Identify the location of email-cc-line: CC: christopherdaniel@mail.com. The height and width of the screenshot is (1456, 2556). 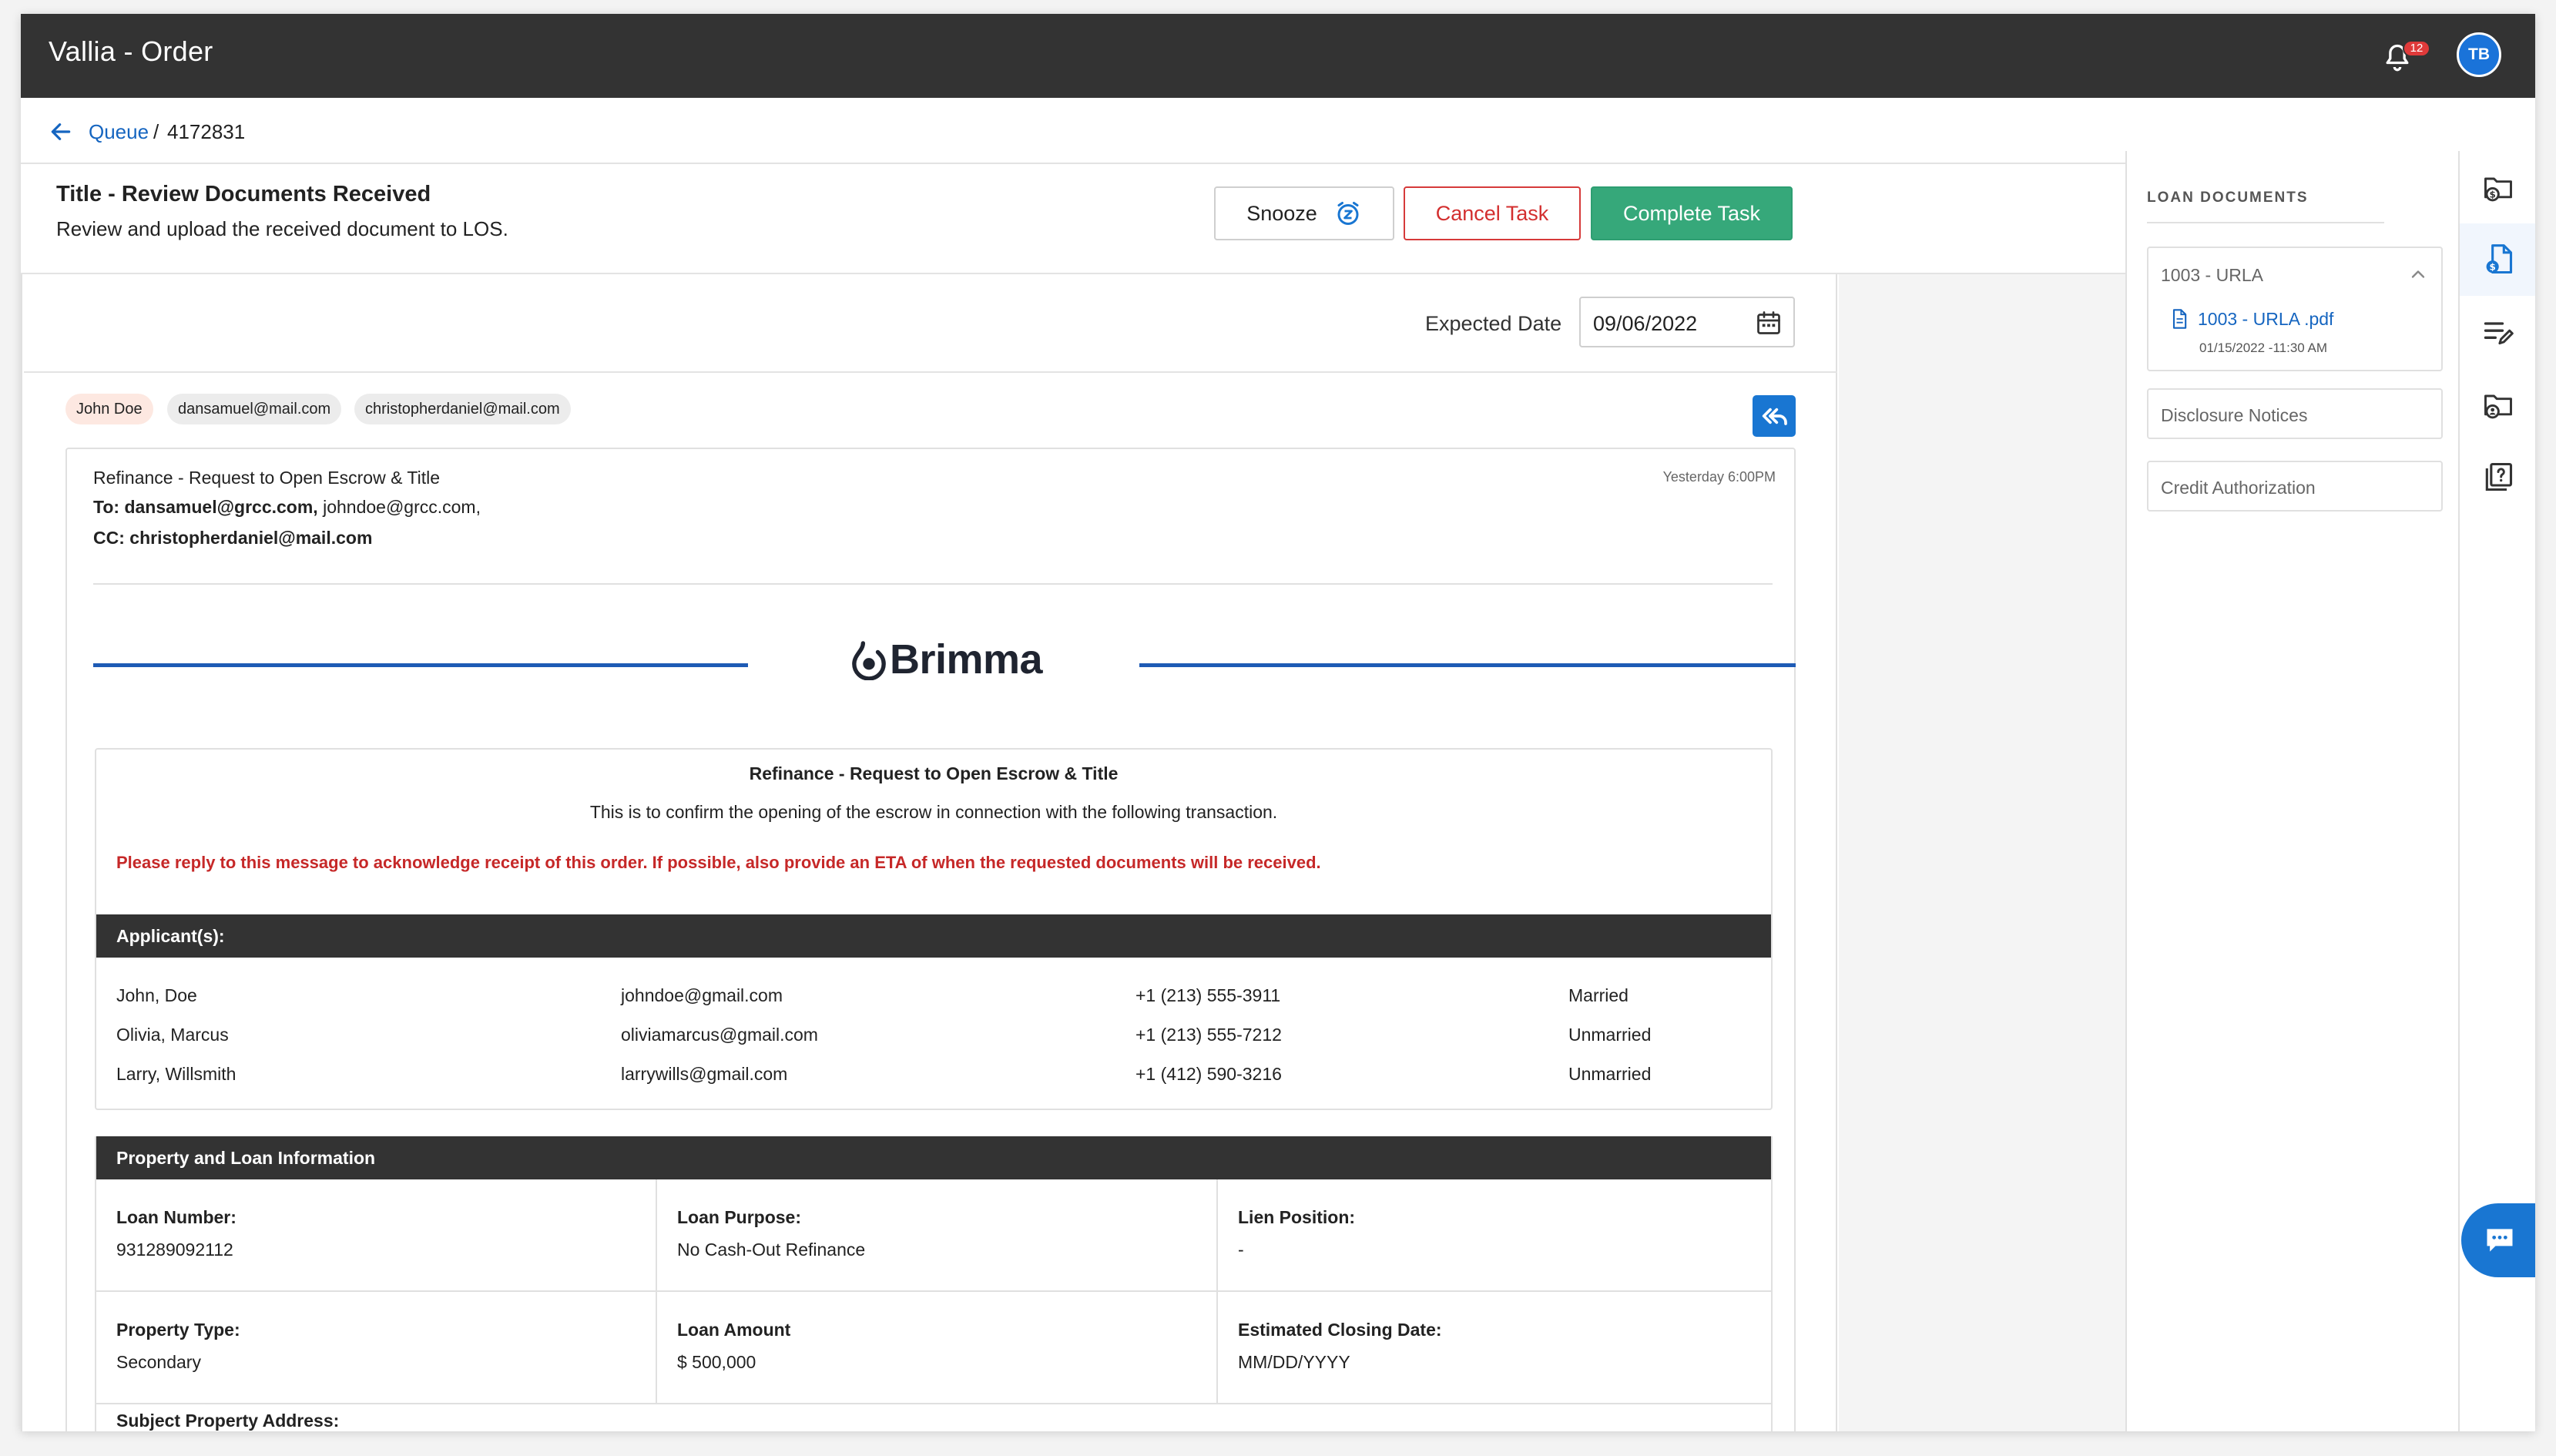
(232, 538).